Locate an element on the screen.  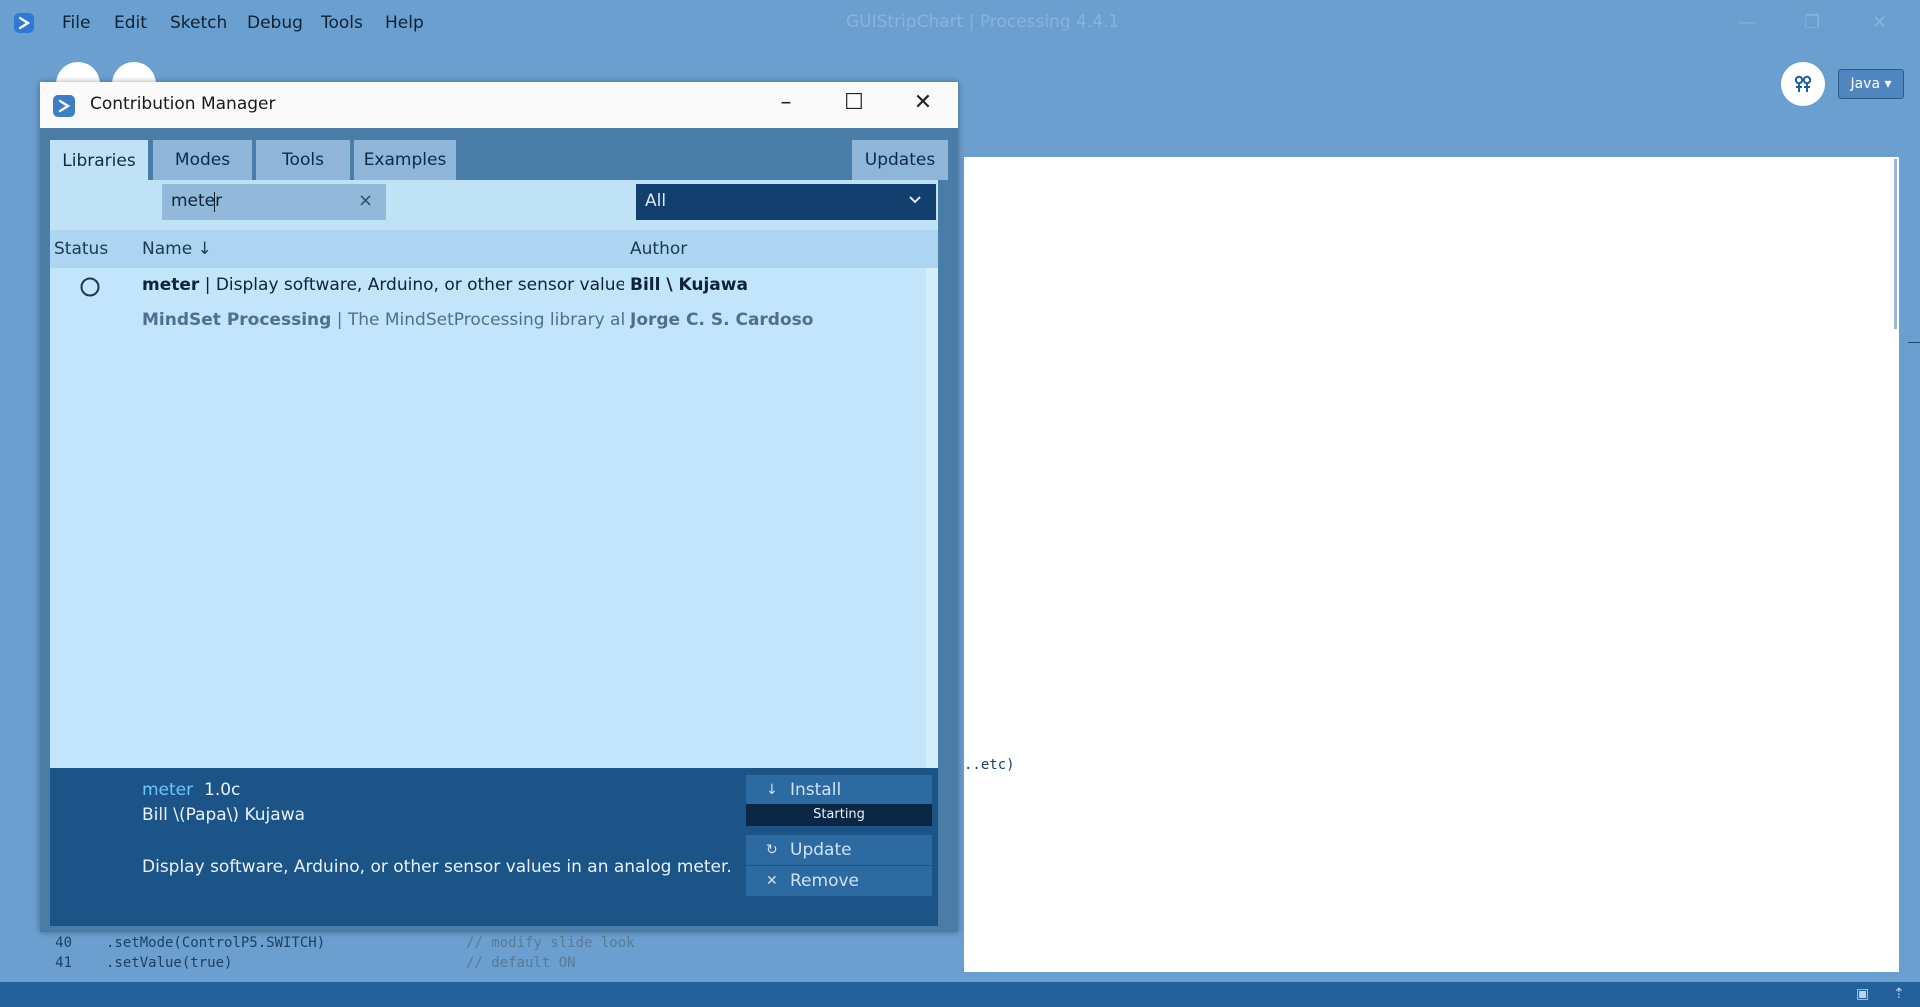
tab-modes: Modes is located at coordinates (202, 160).